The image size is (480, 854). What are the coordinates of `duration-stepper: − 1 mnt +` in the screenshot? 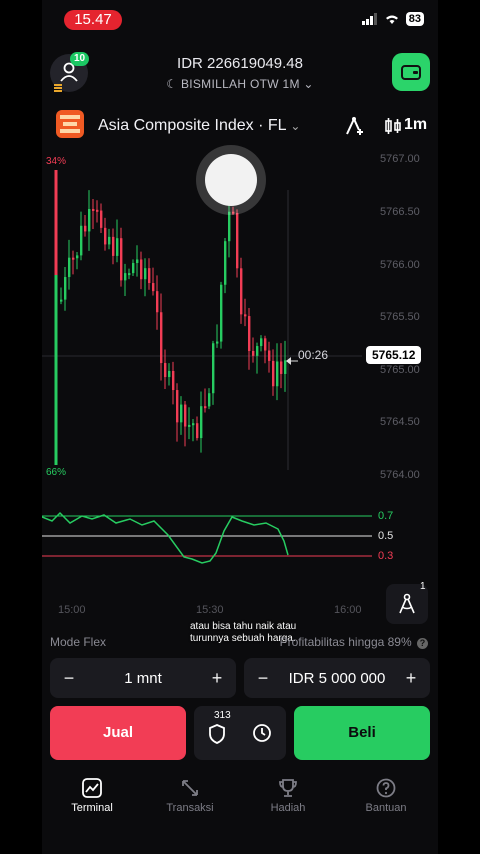 It's located at (143, 678).